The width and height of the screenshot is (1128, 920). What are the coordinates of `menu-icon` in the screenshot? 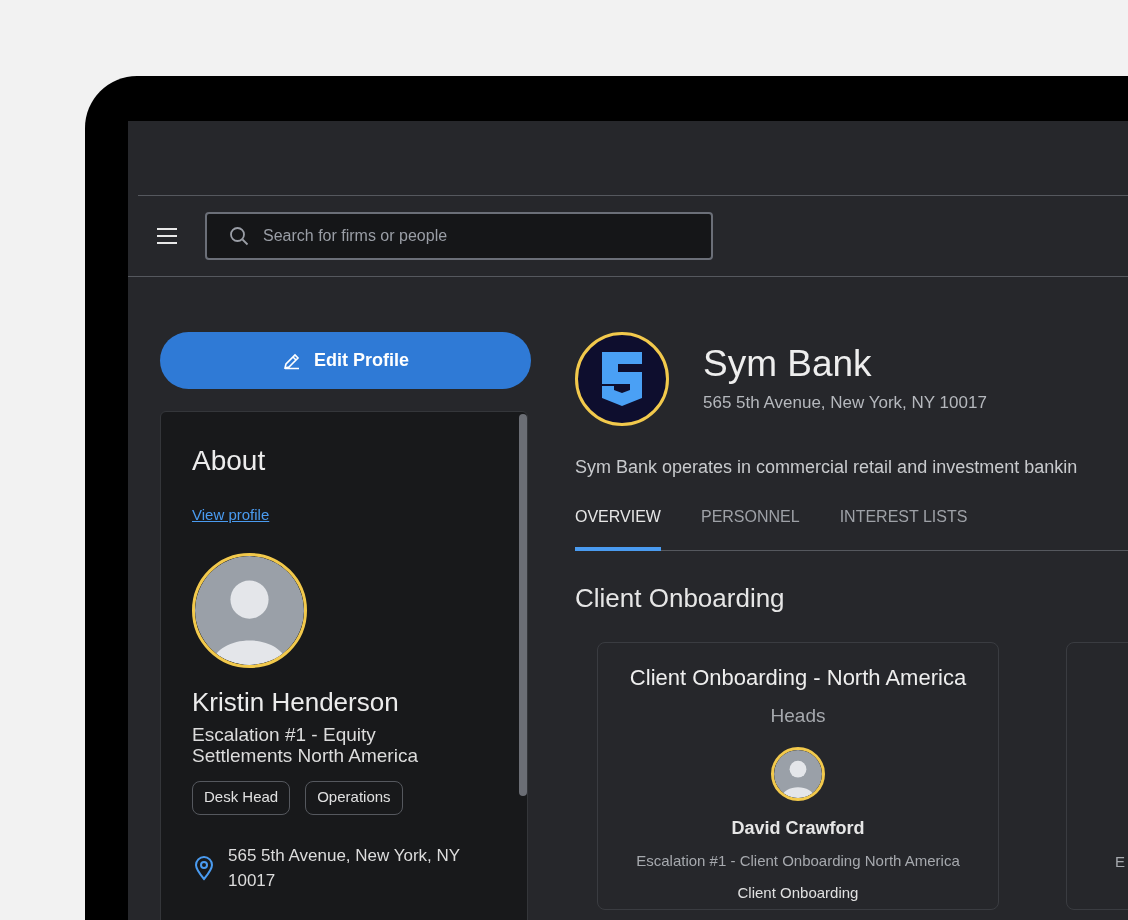 It's located at (167, 236).